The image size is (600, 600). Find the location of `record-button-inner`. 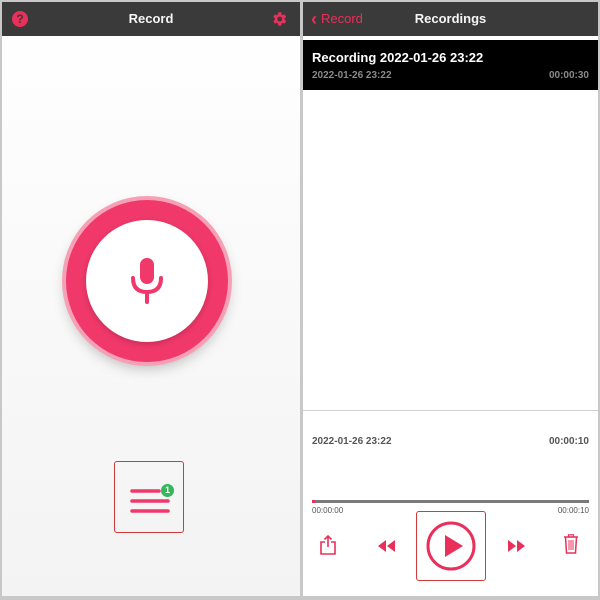

record-button-inner is located at coordinates (147, 281).